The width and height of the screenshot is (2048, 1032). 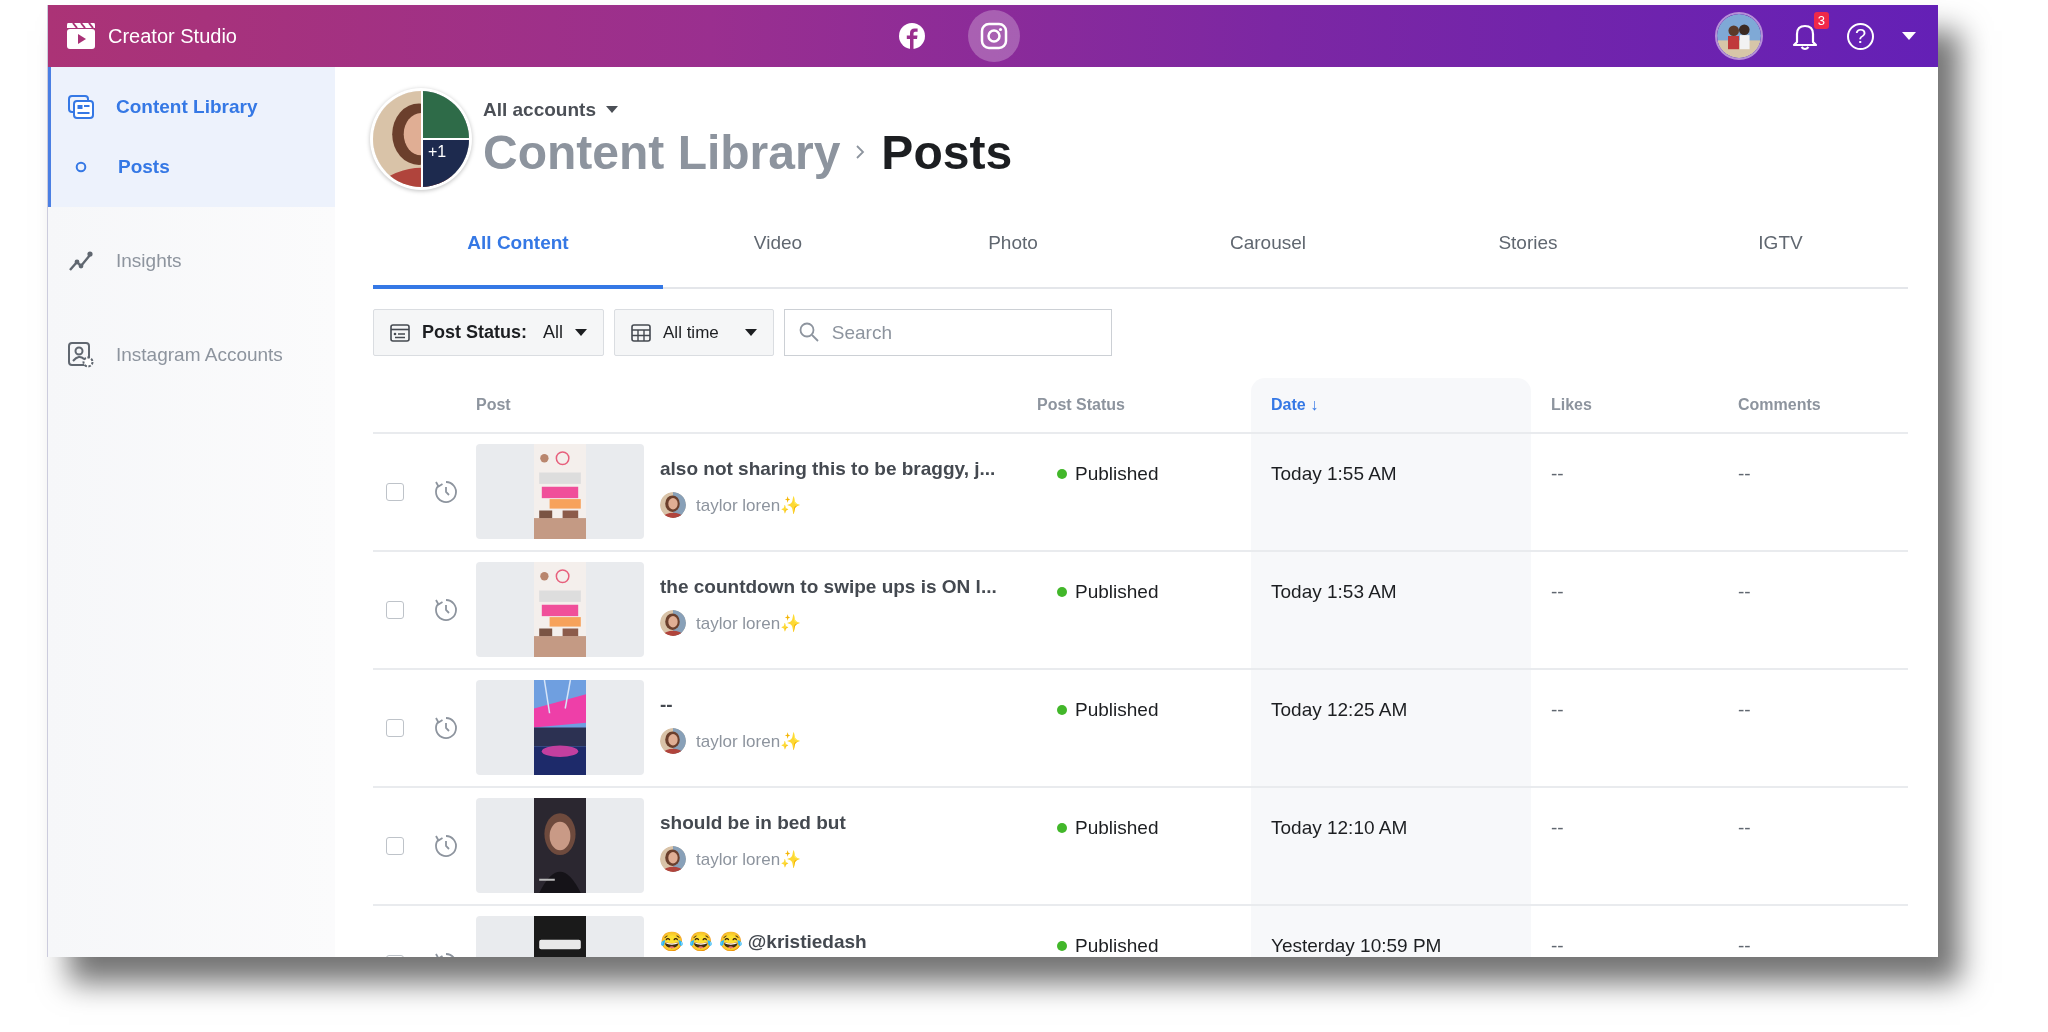 What do you see at coordinates (1624, 405) in the screenshot?
I see `column-header: Likes` at bounding box center [1624, 405].